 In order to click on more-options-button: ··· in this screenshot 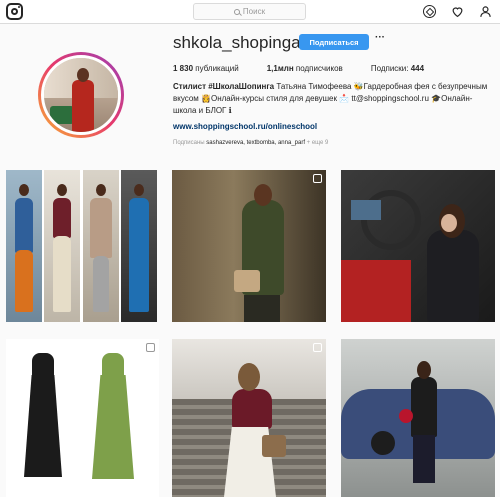, I will do `click(380, 37)`.